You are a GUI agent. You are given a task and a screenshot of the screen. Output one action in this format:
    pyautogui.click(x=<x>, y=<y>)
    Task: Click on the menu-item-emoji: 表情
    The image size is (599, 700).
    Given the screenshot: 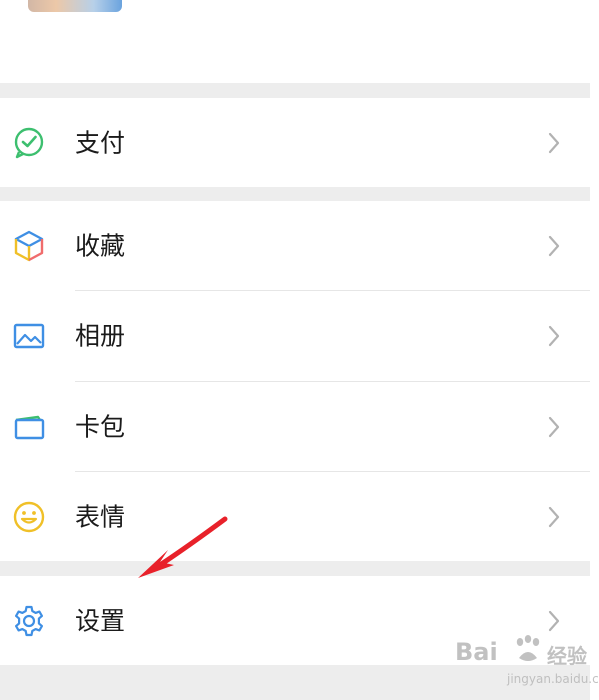 What is the action you would take?
    pyautogui.click(x=295, y=516)
    